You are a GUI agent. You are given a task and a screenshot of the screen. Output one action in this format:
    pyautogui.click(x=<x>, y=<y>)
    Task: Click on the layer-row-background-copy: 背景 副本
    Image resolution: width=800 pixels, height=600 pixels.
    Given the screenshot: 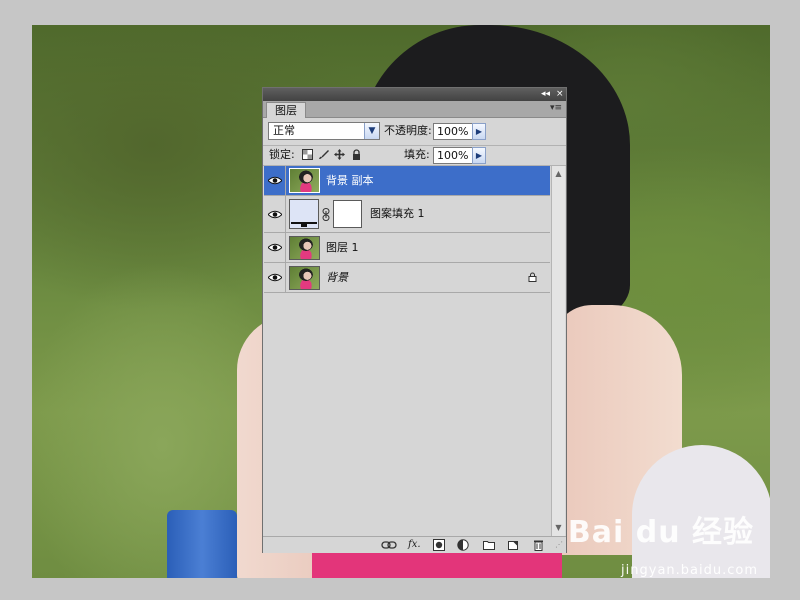 What is the action you would take?
    pyautogui.click(x=407, y=181)
    